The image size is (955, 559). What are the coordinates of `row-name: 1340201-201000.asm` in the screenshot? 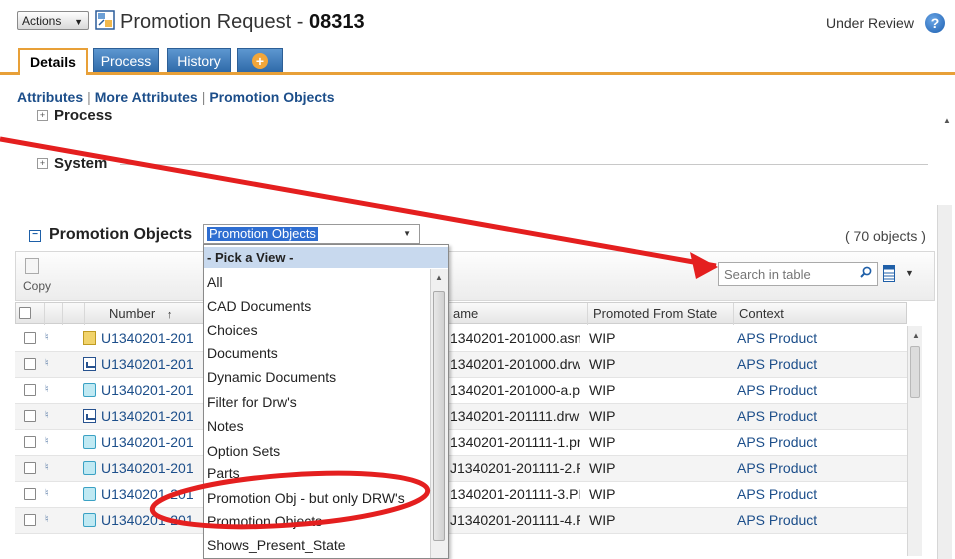 It's located at (515, 338).